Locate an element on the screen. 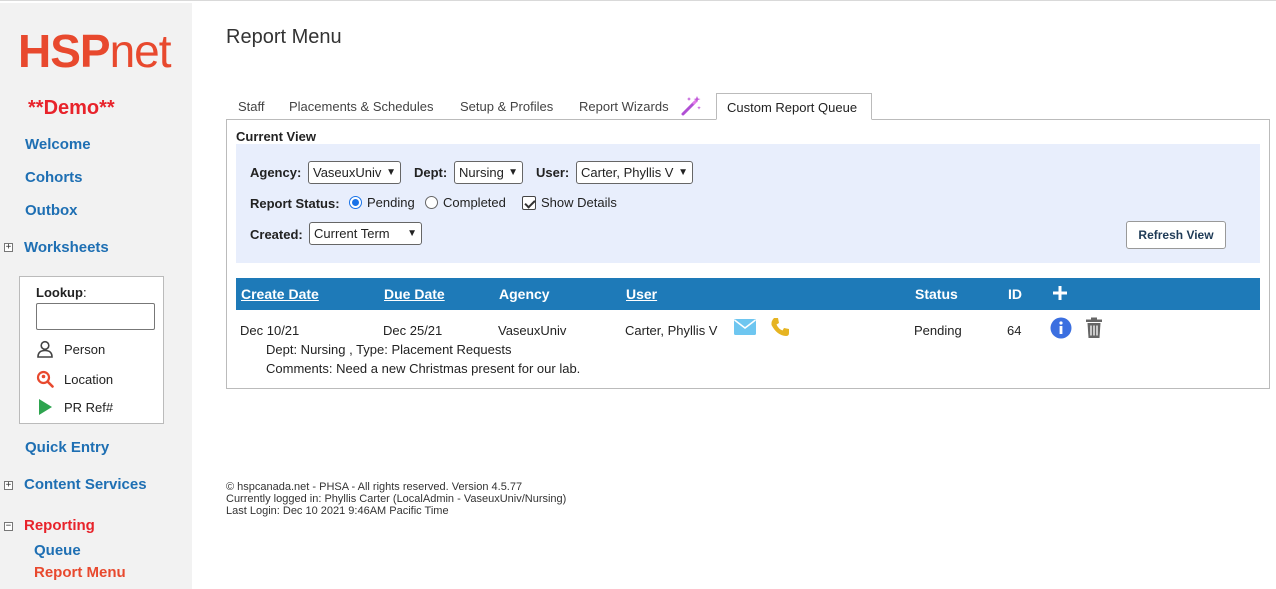 This screenshot has width=1276, height=589. lookup-person: Person is located at coordinates (70, 349).